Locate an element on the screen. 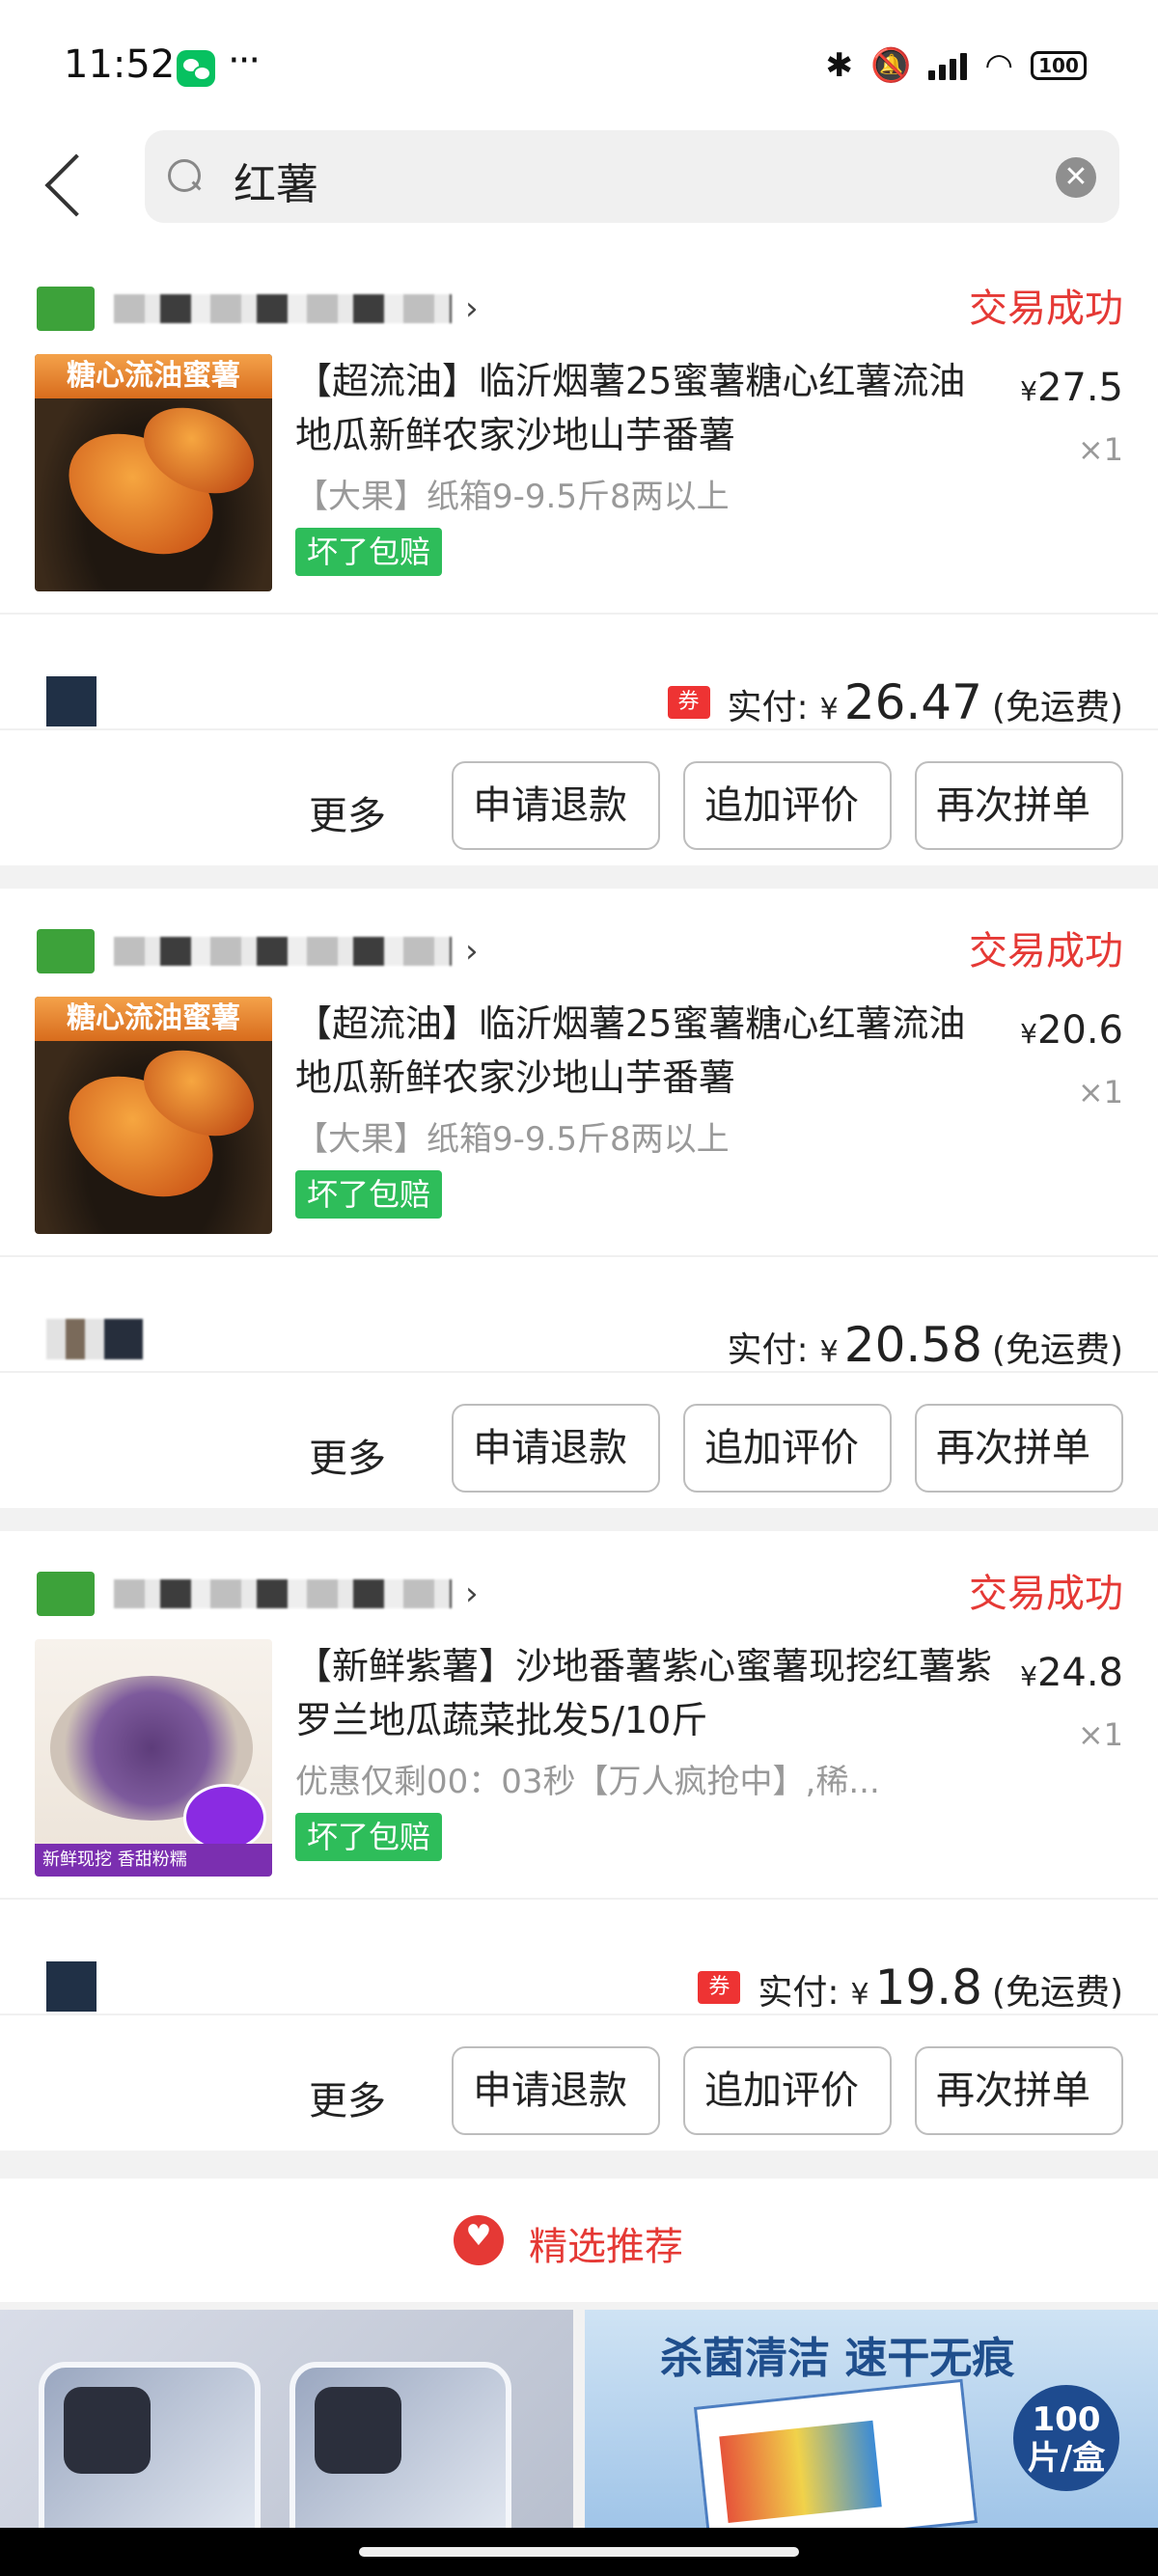 This screenshot has width=1158, height=2576. recommendations-header: 精选推荐 is located at coordinates (579, 2240).